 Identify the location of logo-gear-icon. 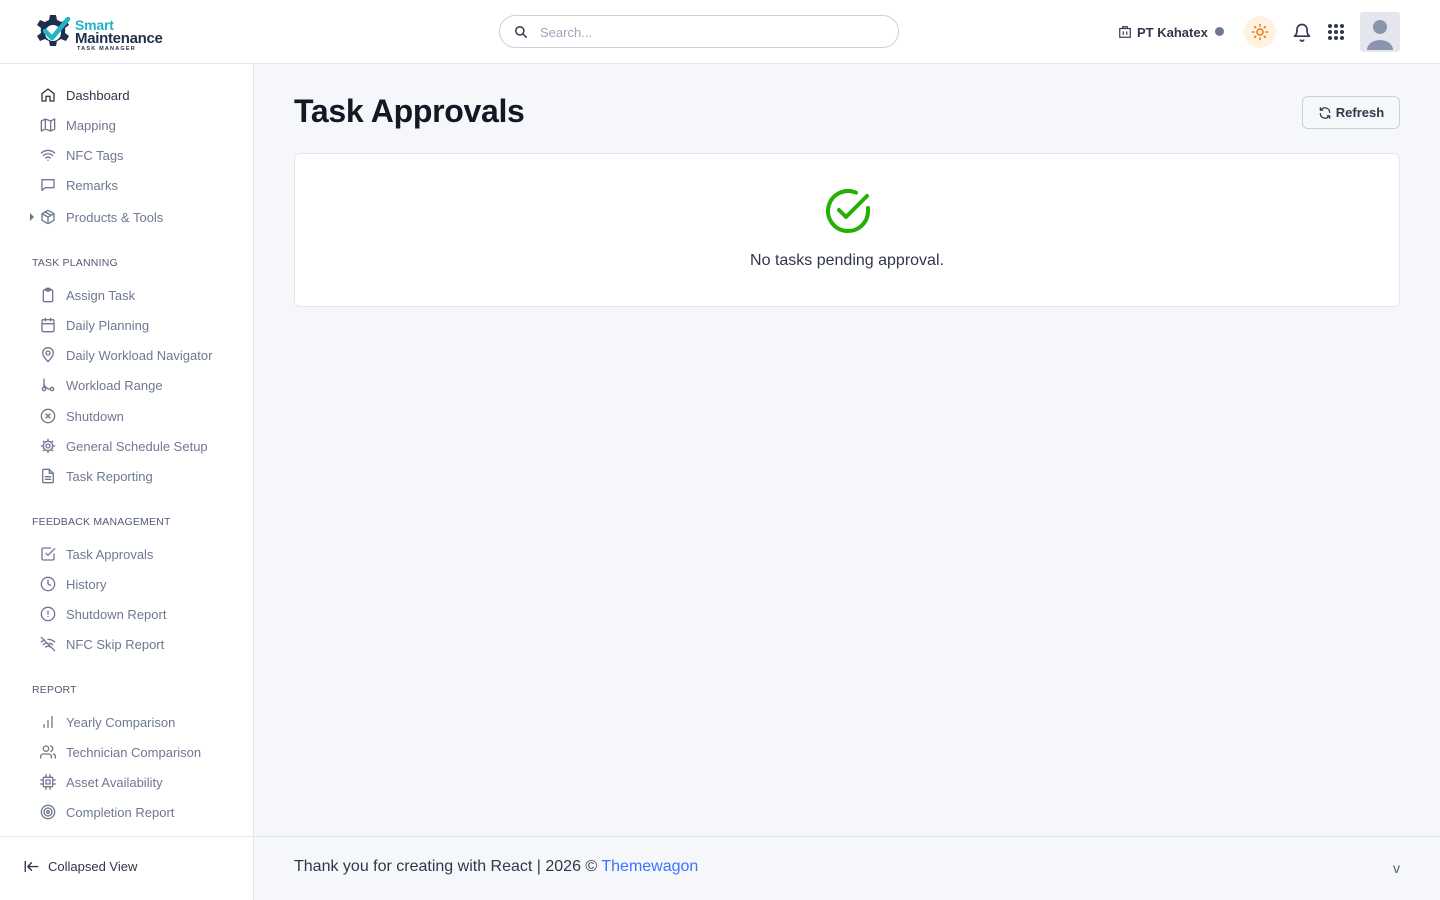
(54, 30).